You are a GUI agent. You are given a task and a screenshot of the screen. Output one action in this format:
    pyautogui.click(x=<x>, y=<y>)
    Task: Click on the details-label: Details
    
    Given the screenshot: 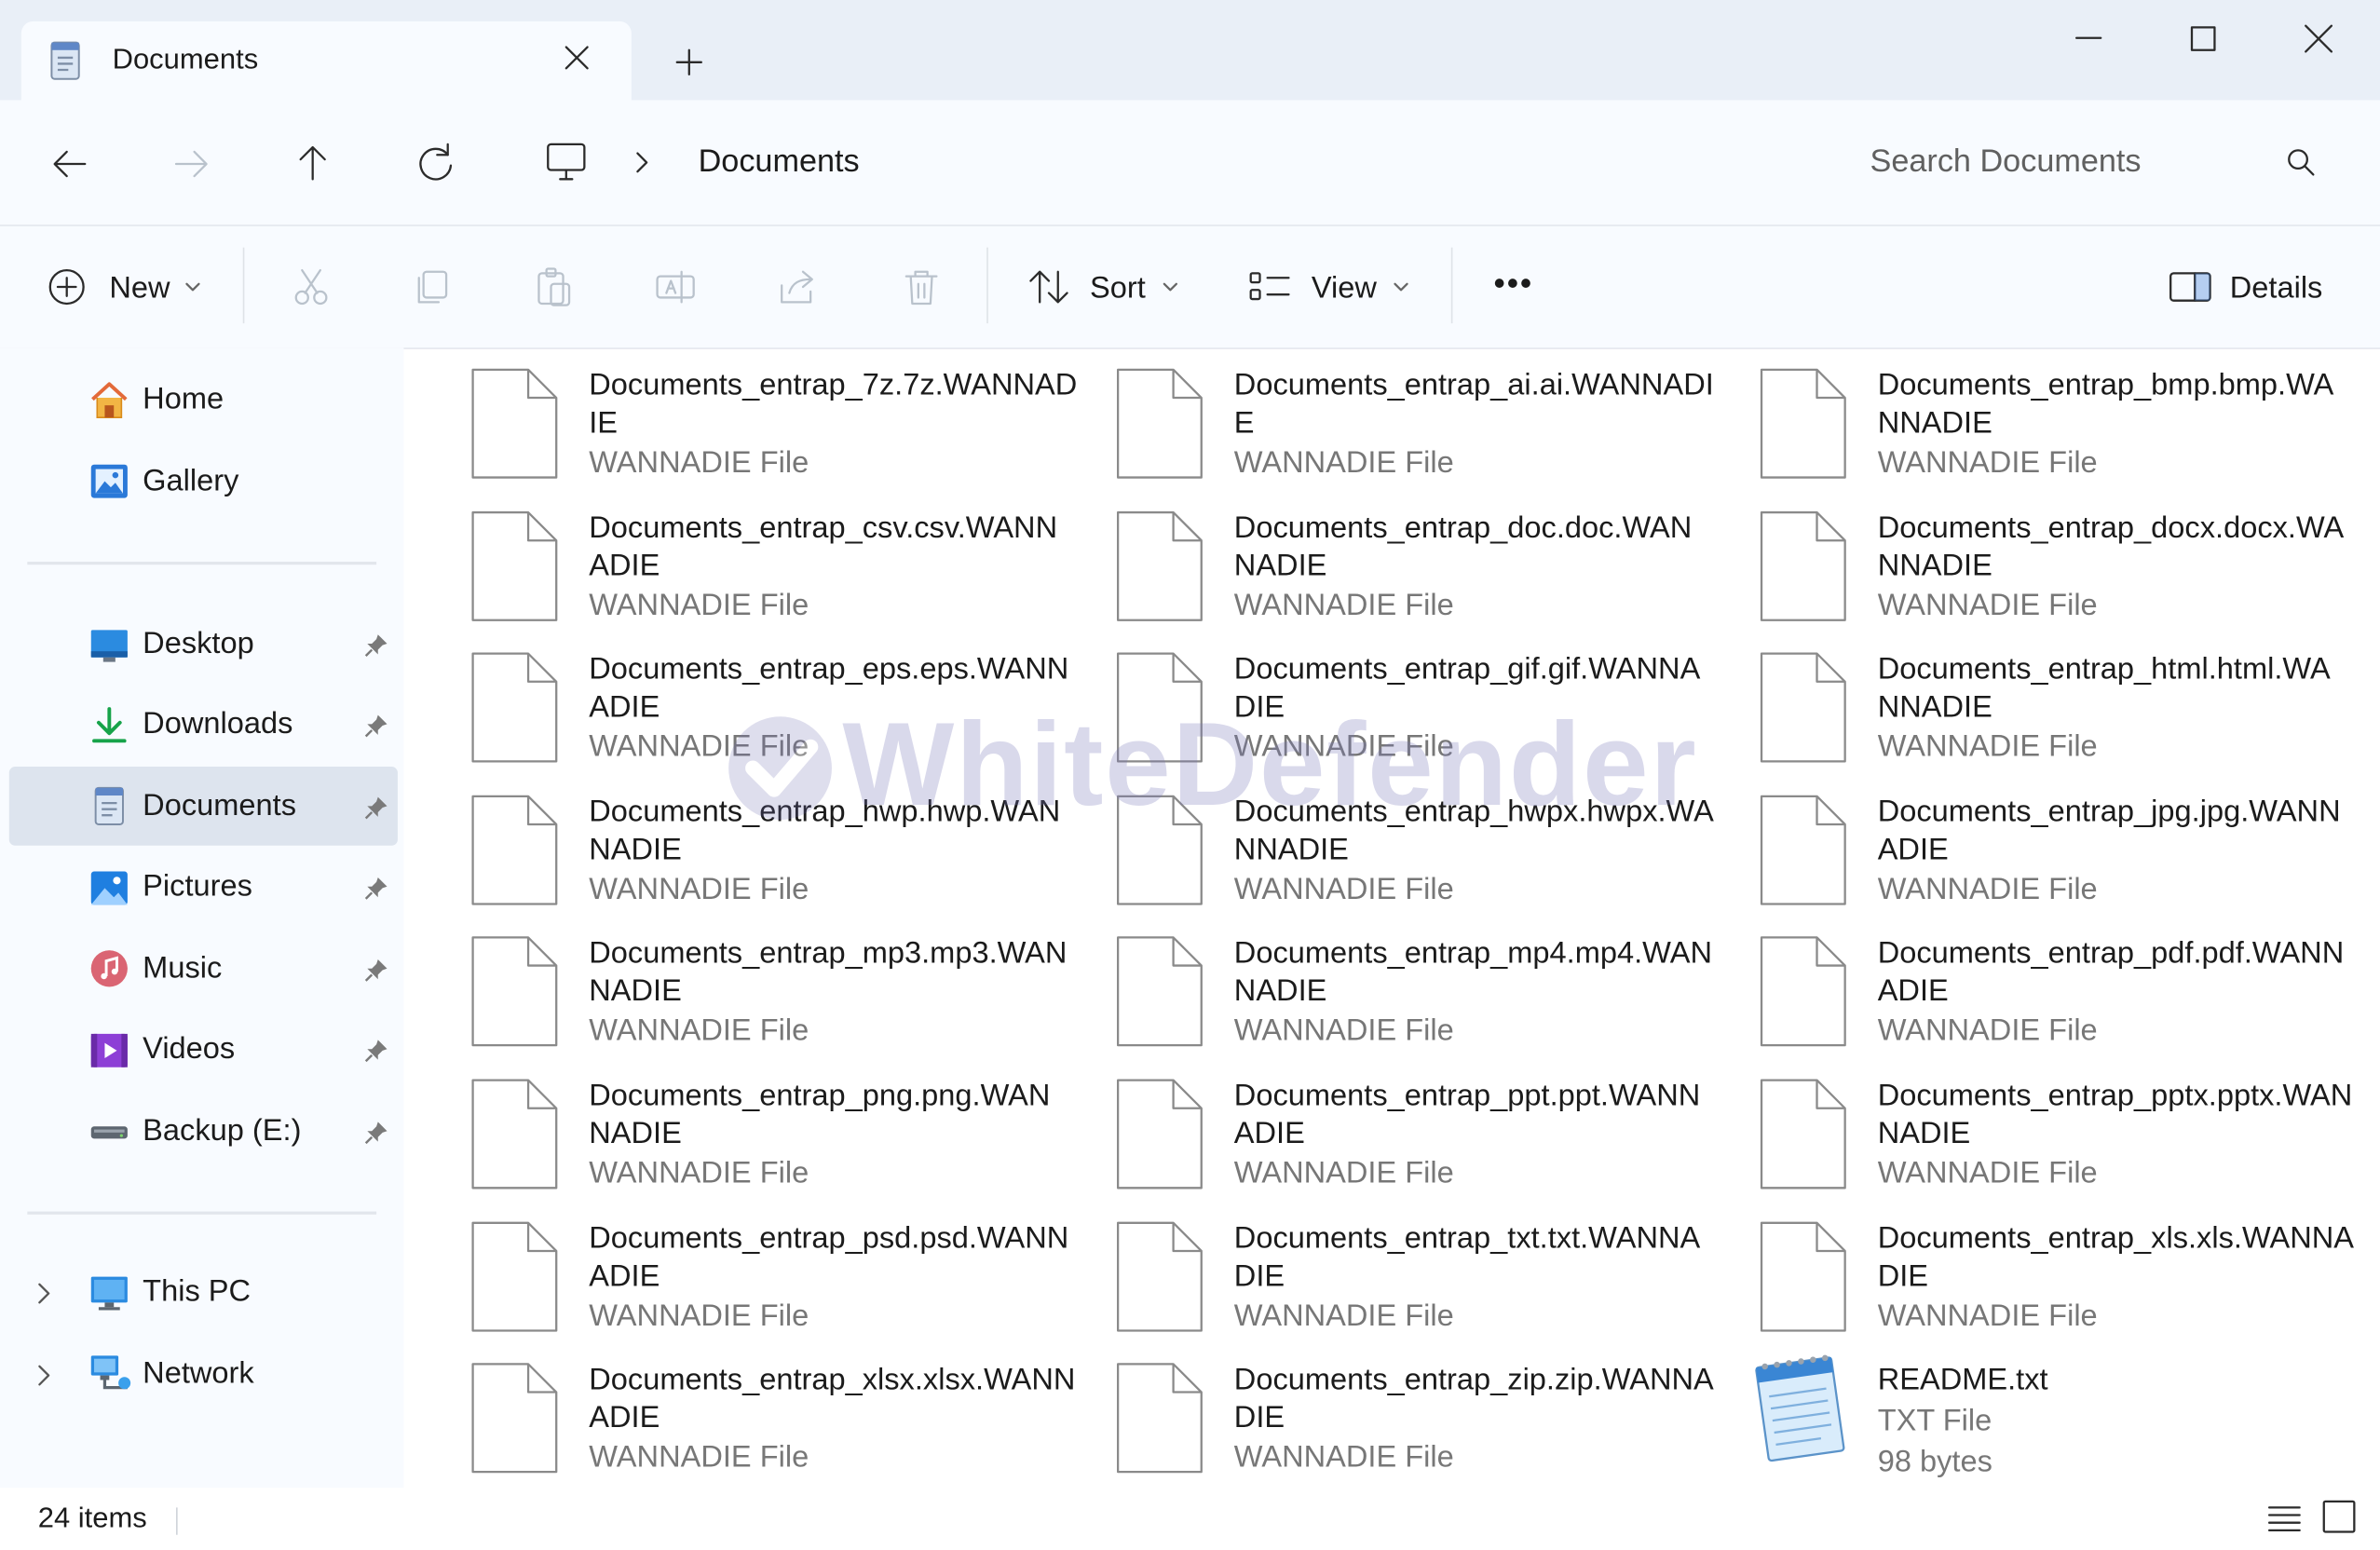 What is the action you would take?
    pyautogui.click(x=2276, y=289)
    